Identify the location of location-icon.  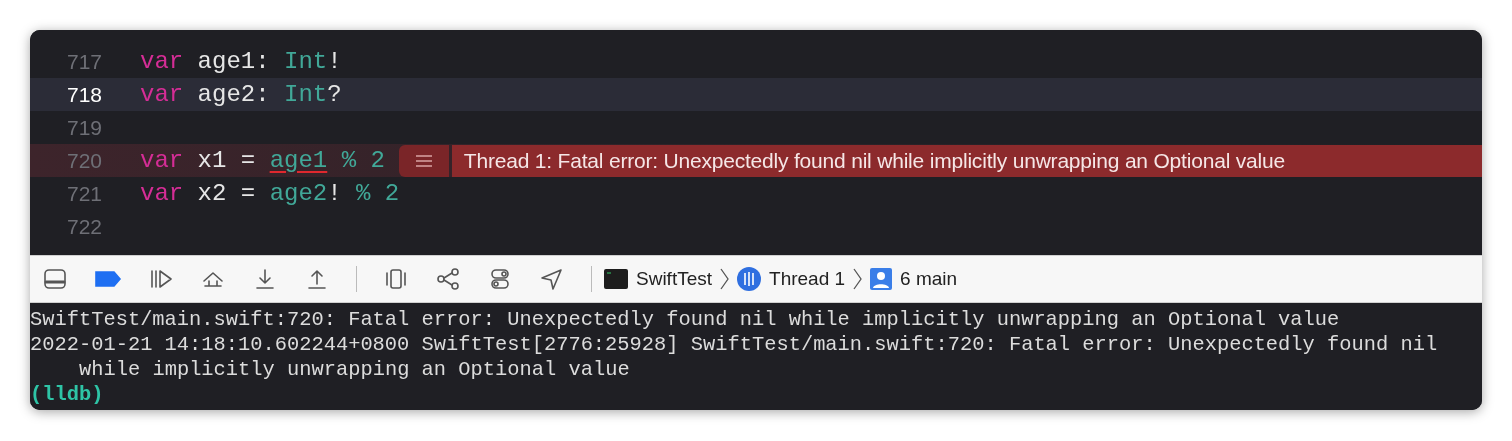
(552, 279).